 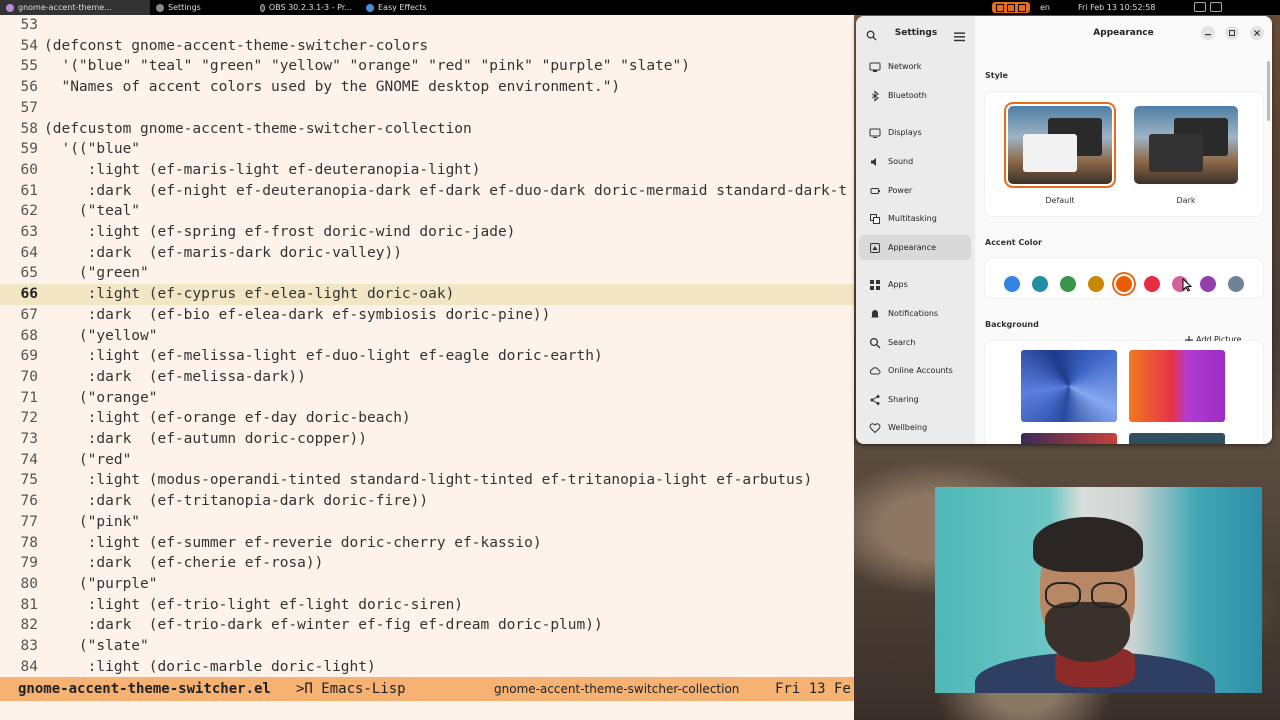 What do you see at coordinates (915, 284) in the screenshot?
I see `sidebar-item-apps: Apps` at bounding box center [915, 284].